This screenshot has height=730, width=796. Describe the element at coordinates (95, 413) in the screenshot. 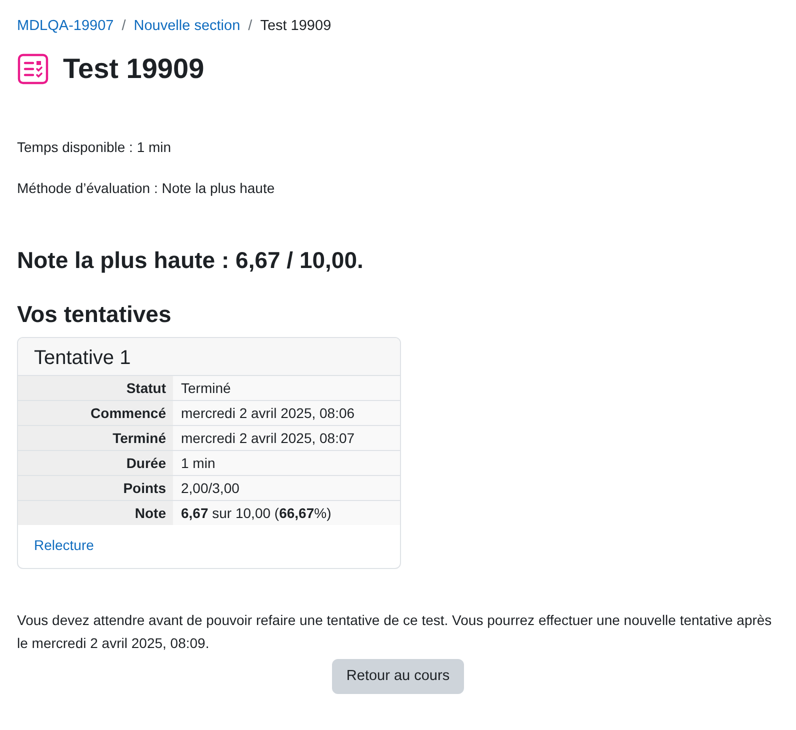

I see `row-label: Commencé` at that location.